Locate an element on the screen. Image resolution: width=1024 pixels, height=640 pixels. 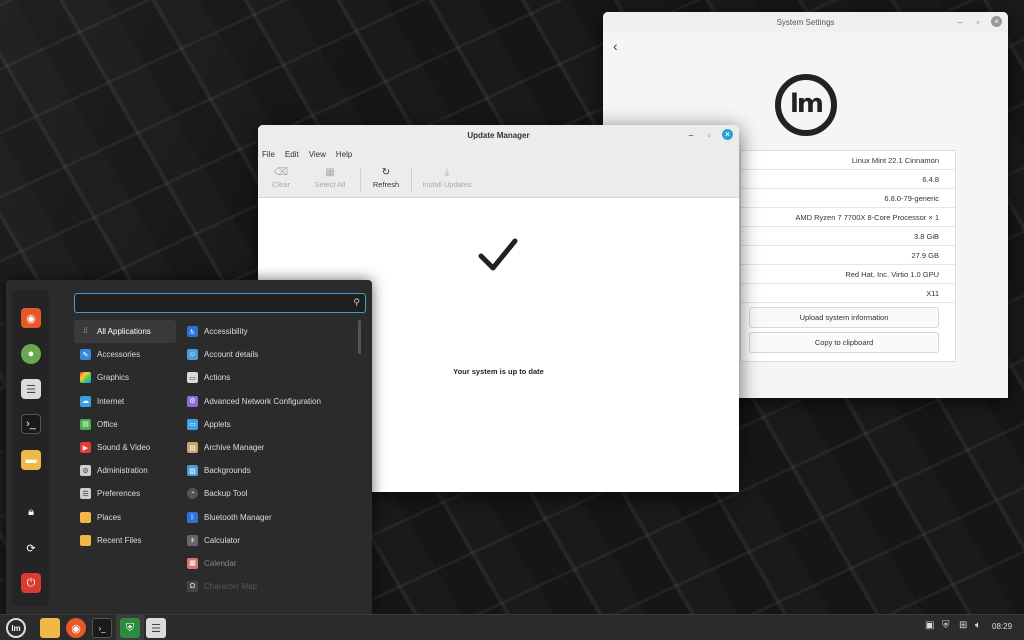
category-administration: ⚙ Administration is located at coordinates (125, 470).